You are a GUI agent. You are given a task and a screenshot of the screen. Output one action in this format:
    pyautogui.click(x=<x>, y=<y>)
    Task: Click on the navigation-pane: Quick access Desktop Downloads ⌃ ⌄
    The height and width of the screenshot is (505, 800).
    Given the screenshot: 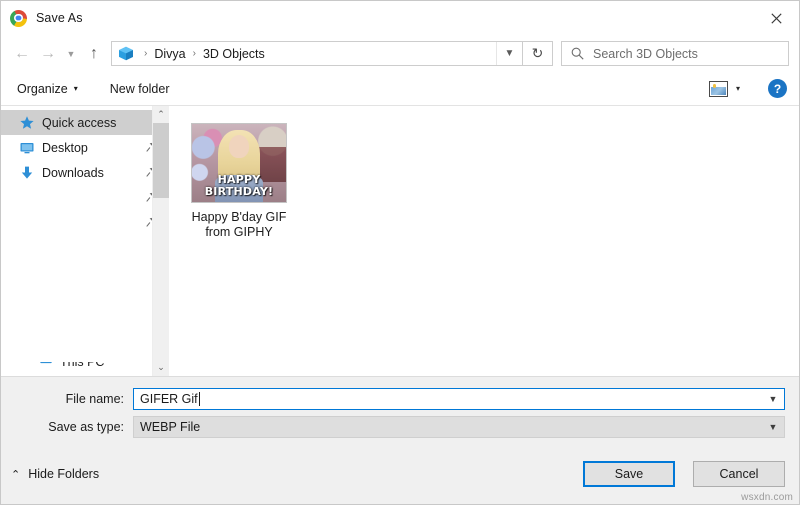 What is the action you would take?
    pyautogui.click(x=85, y=241)
    